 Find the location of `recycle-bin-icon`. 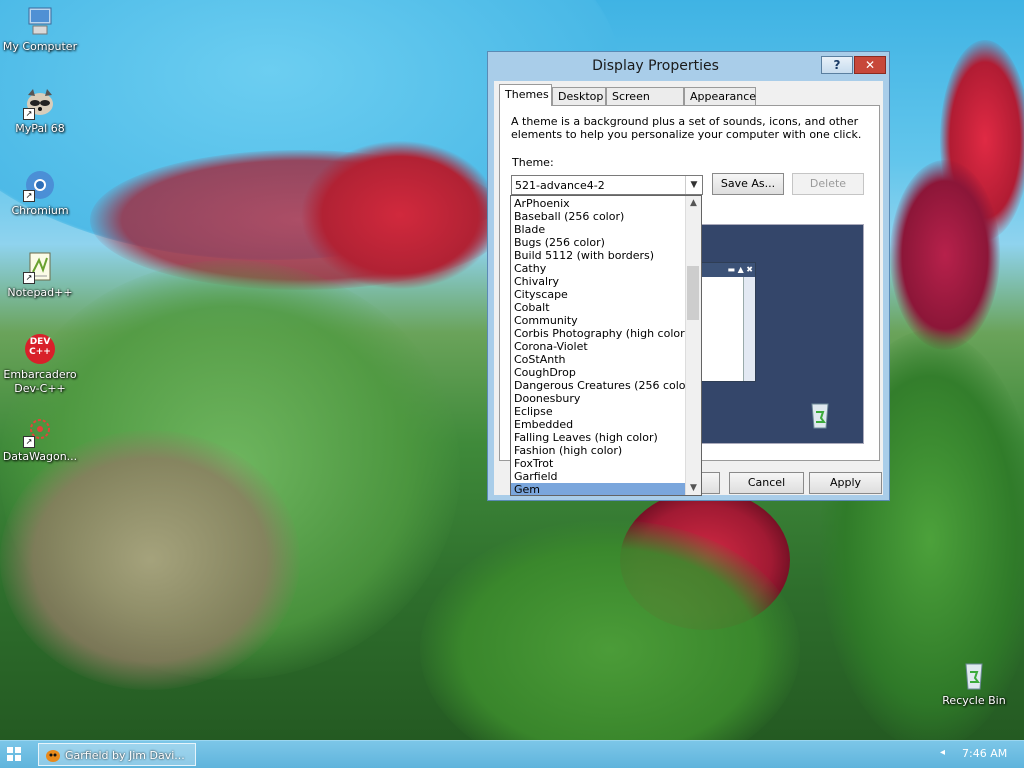

recycle-bin-icon is located at coordinates (974, 675).